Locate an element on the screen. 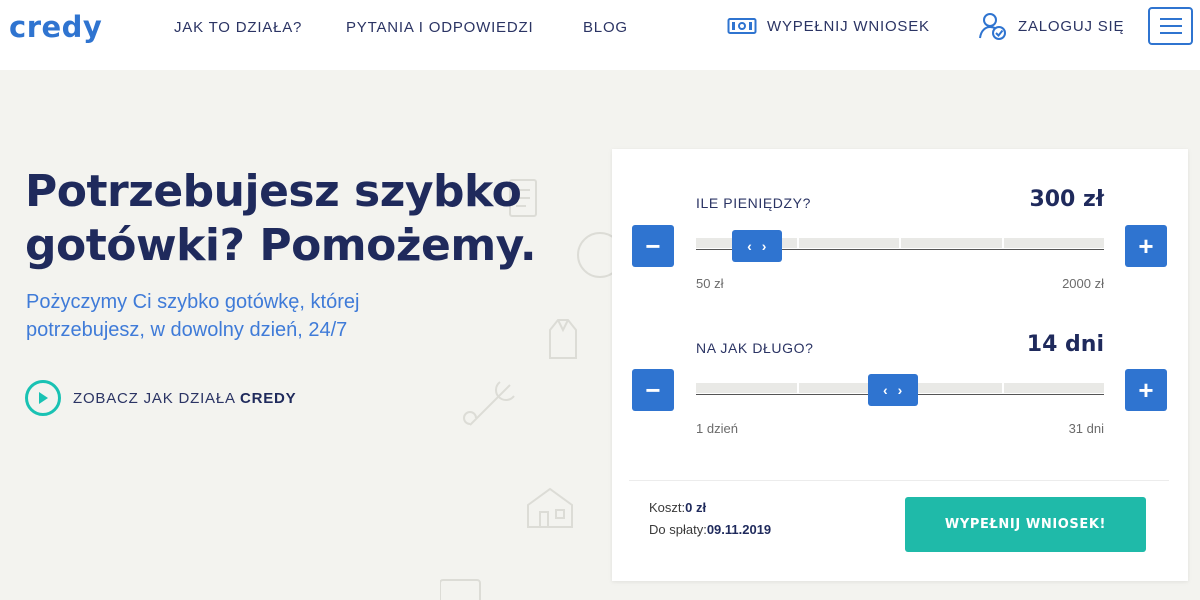  watch-video-label: ZOBACZ JAK DZIAŁA CREDY is located at coordinates (184, 398).